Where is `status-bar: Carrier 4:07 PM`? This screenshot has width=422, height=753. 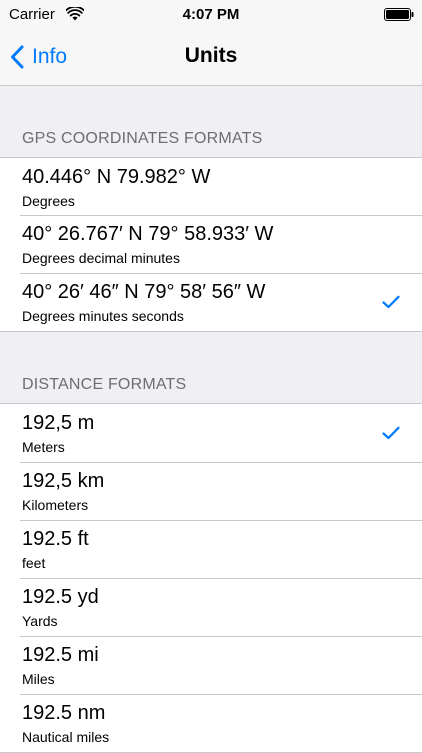 status-bar: Carrier 4:07 PM is located at coordinates (211, 15).